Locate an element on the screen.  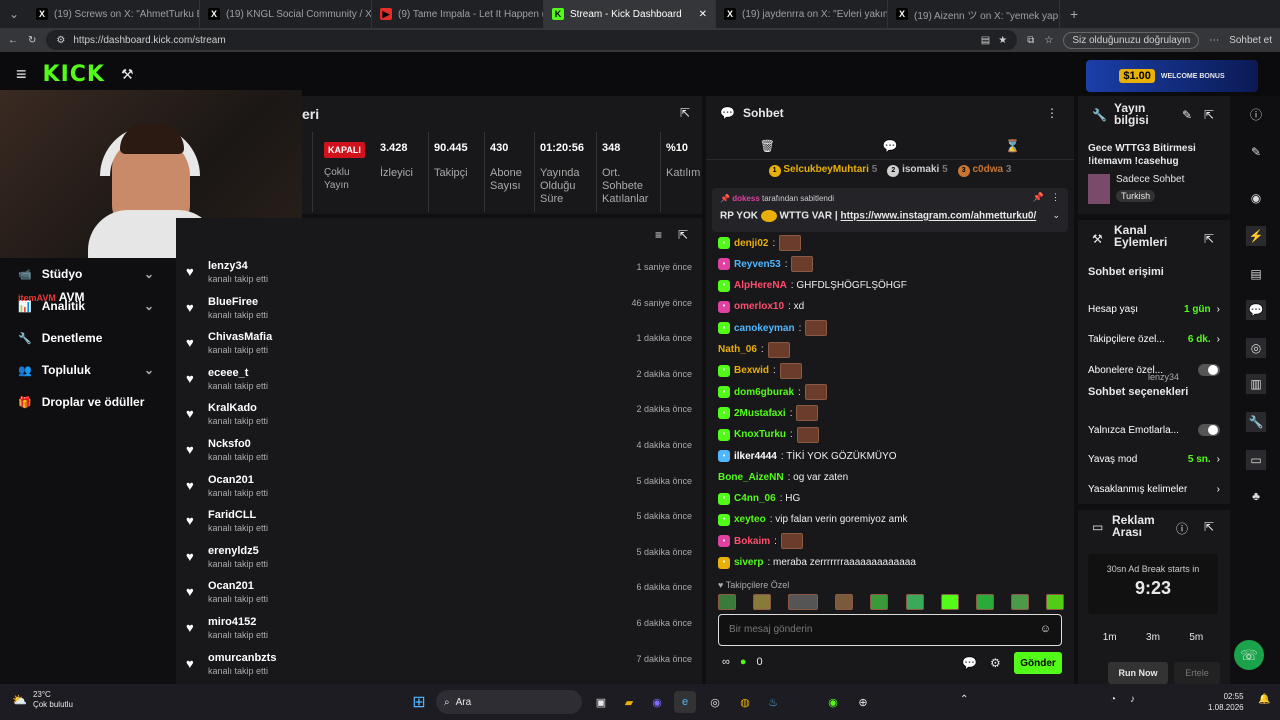
chat-username: AlpHereNA is located at coordinates (760, 285).